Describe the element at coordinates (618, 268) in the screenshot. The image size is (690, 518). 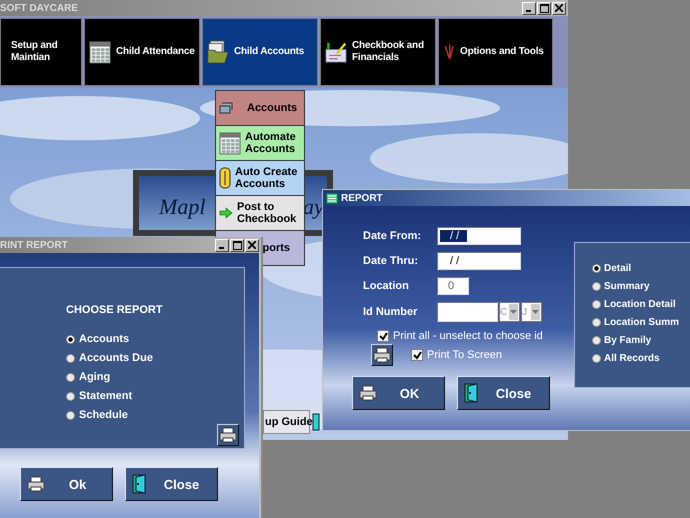
I see `radio-label: Detail` at that location.